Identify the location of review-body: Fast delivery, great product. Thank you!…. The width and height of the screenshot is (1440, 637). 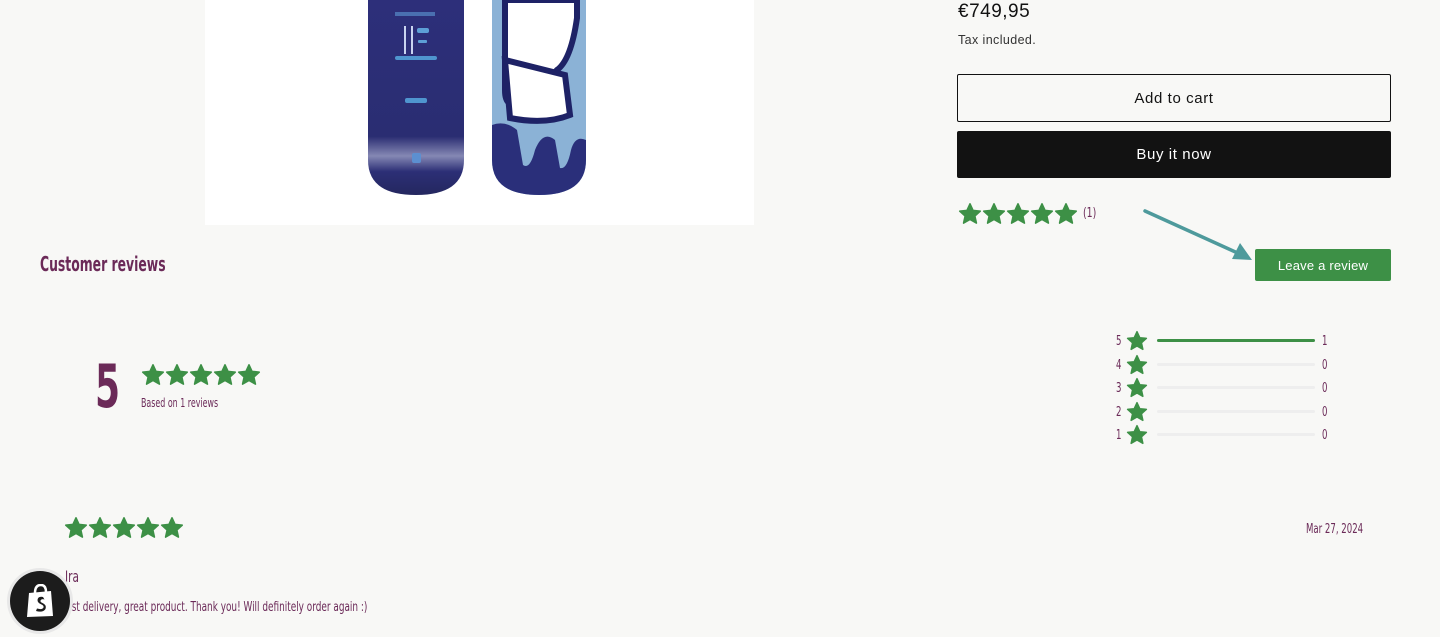
(215, 607).